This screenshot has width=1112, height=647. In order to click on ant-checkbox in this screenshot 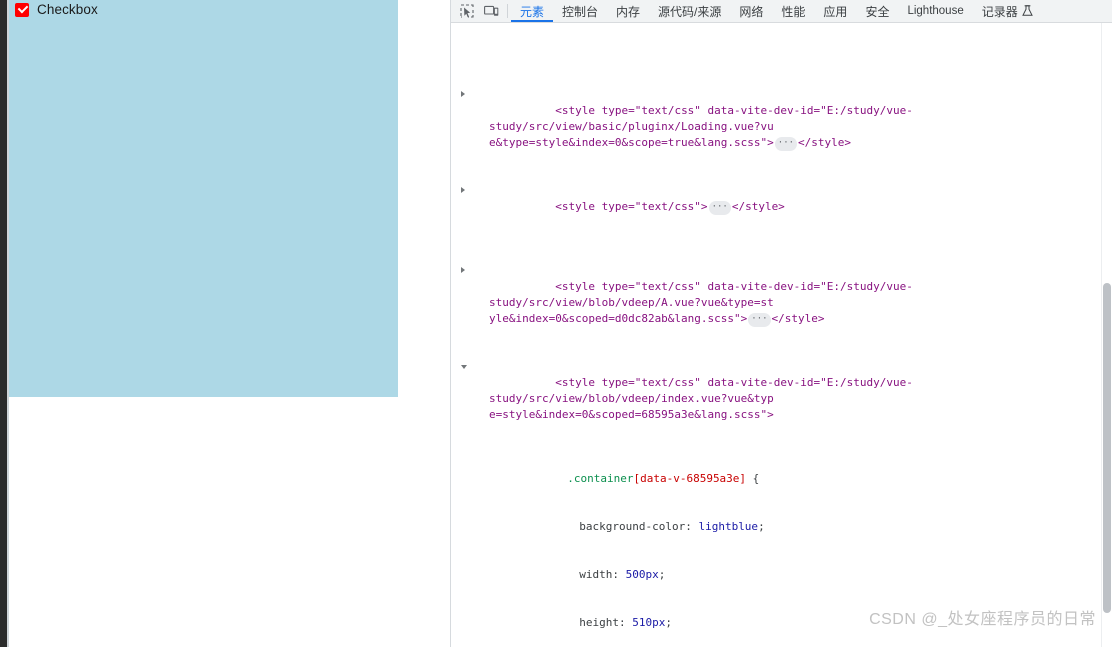, I will do `click(22, 10)`.